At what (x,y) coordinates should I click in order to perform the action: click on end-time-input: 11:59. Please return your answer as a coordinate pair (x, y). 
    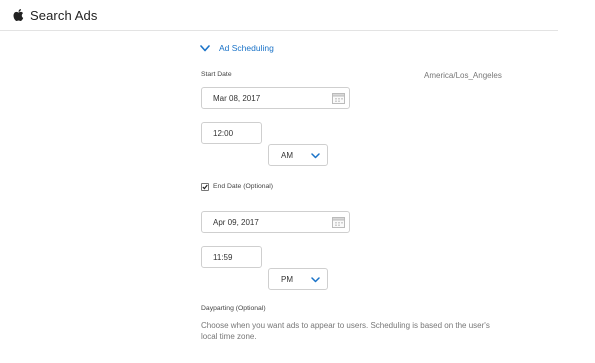
    Looking at the image, I should click on (231, 257).